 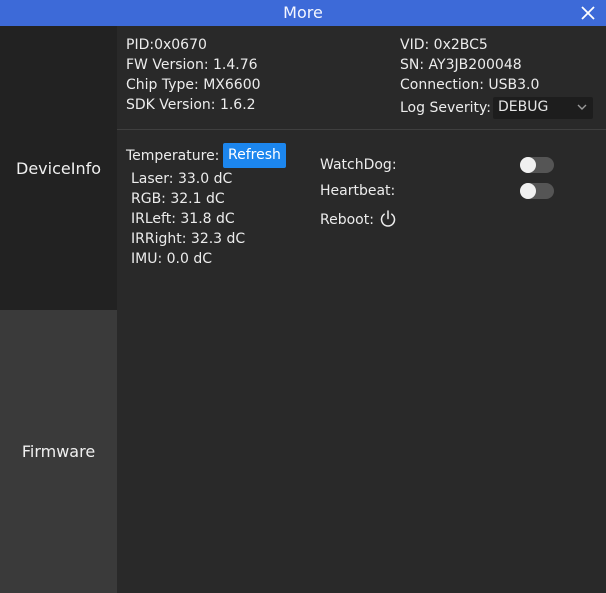 I want to click on temperature-item-imu: IMU: 0.0 dC, so click(x=171, y=259).